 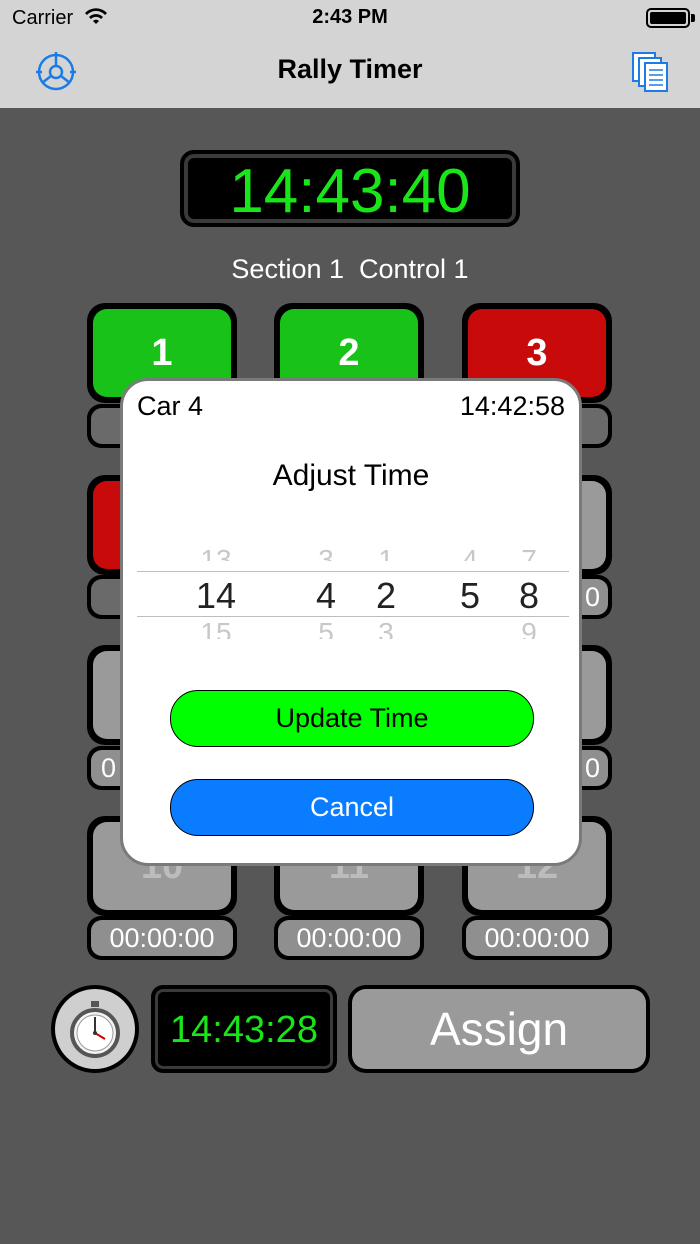 I want to click on battery-icon, so click(x=668, y=18).